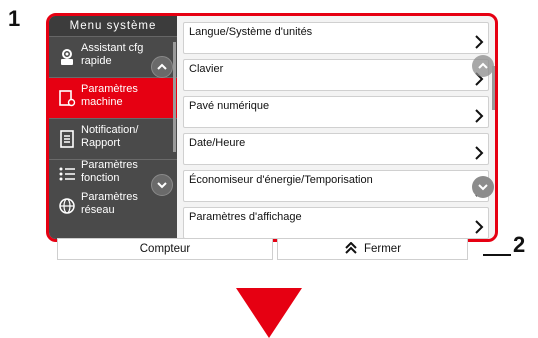  What do you see at coordinates (67, 139) in the screenshot?
I see `report-icon` at bounding box center [67, 139].